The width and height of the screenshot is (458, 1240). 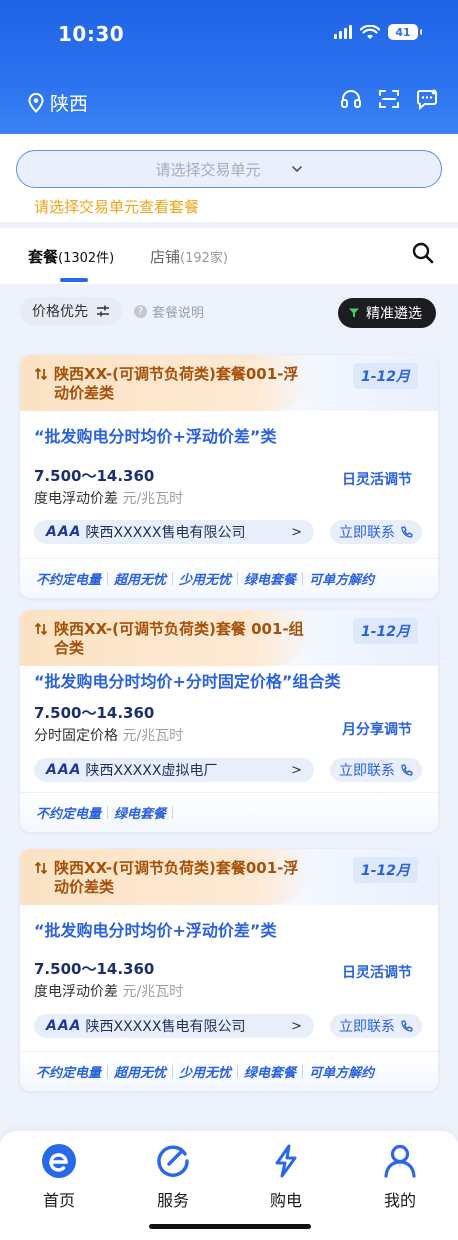 What do you see at coordinates (43, 257) in the screenshot?
I see `tab-label: 套餐` at bounding box center [43, 257].